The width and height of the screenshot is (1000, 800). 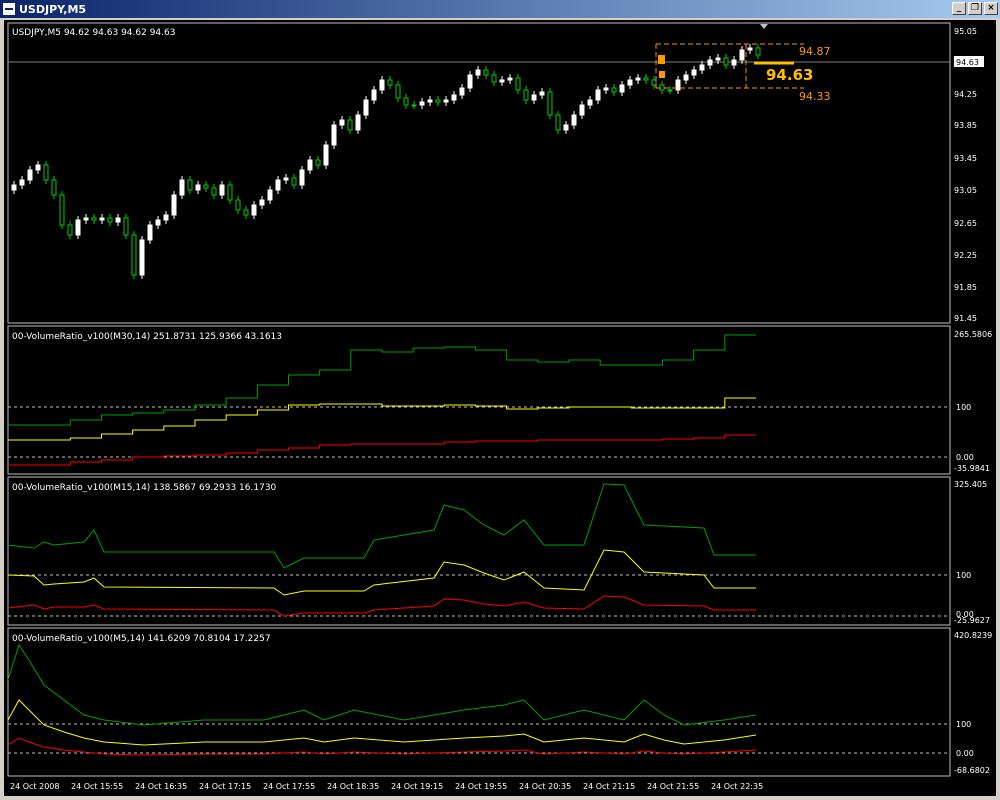 What do you see at coordinates (965, 94) in the screenshot?
I see `price-tick: 94.25` at bounding box center [965, 94].